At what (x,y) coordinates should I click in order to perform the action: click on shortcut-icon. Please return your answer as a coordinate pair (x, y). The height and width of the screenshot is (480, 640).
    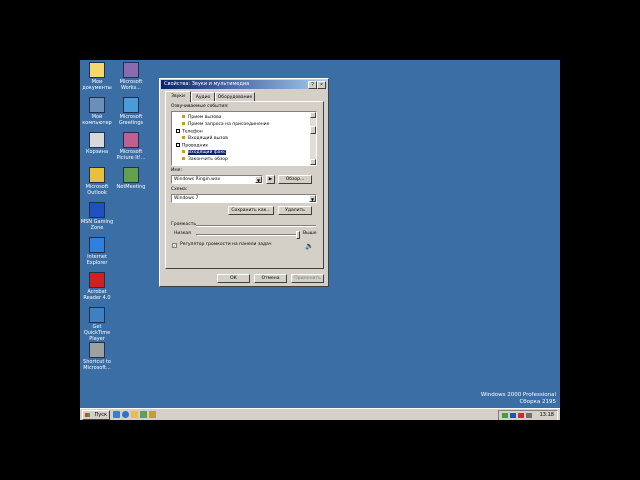
    Looking at the image, I should click on (97, 350).